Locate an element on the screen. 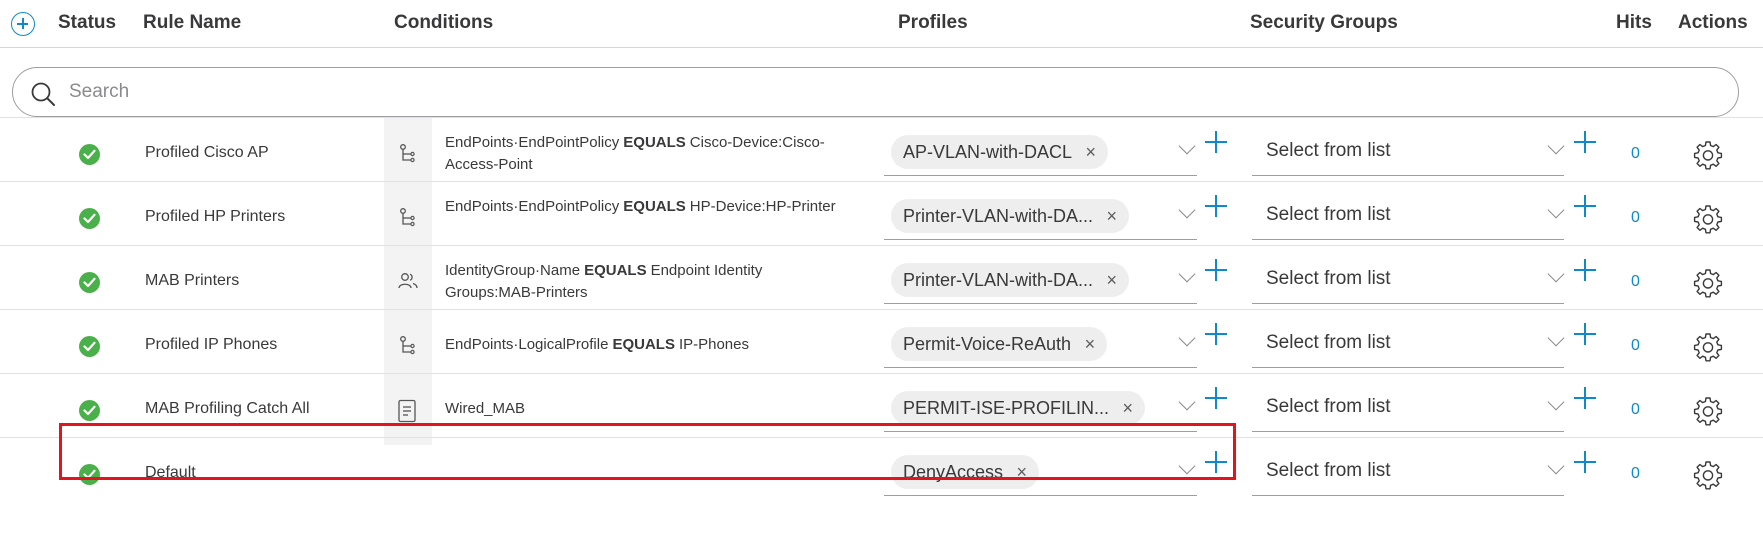  condition-text: Wired_MAB is located at coordinates (645, 409).